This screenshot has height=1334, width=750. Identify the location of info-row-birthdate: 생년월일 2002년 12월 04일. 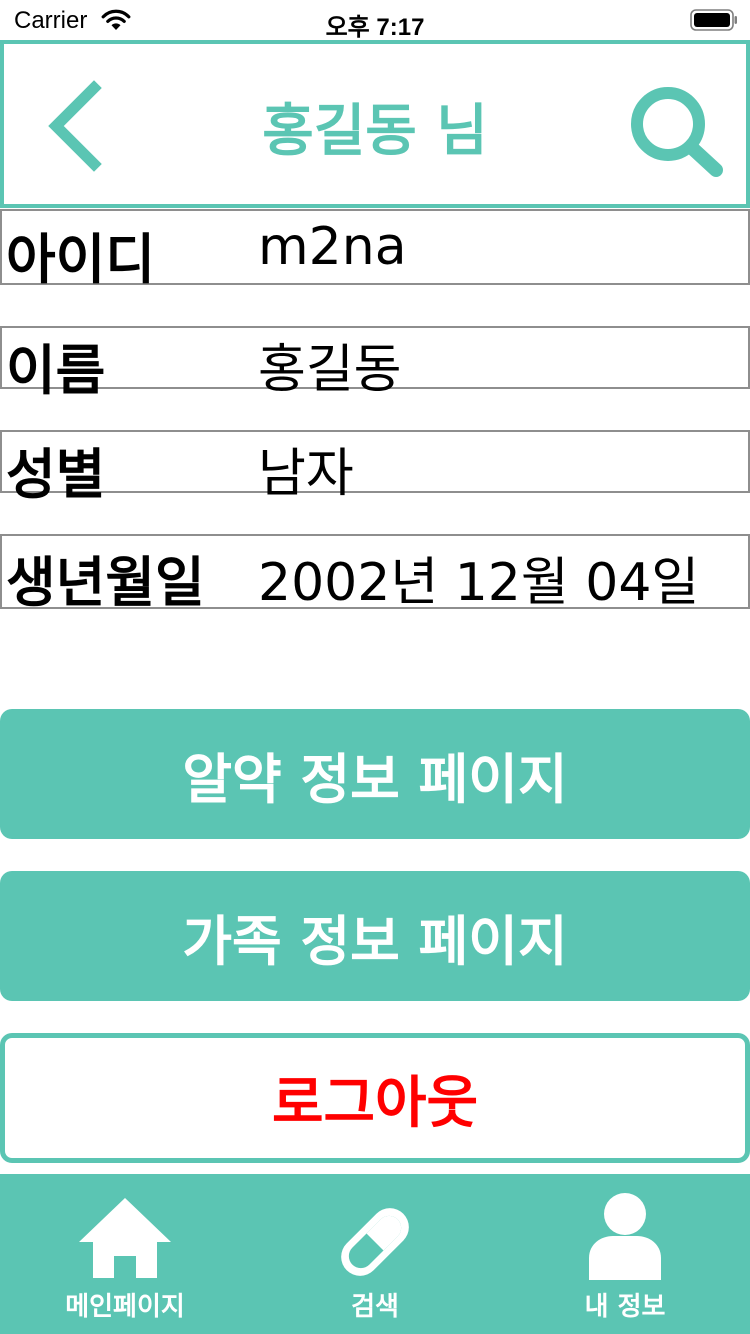
(375, 574).